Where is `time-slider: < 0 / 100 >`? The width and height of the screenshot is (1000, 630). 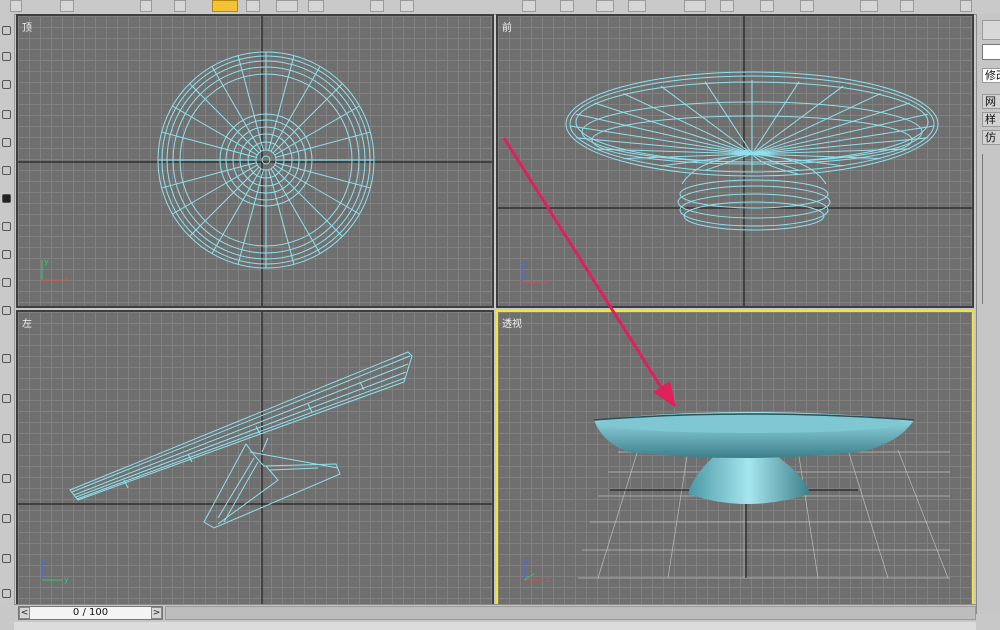
time-slider: < 0 / 100 > is located at coordinates (90, 613).